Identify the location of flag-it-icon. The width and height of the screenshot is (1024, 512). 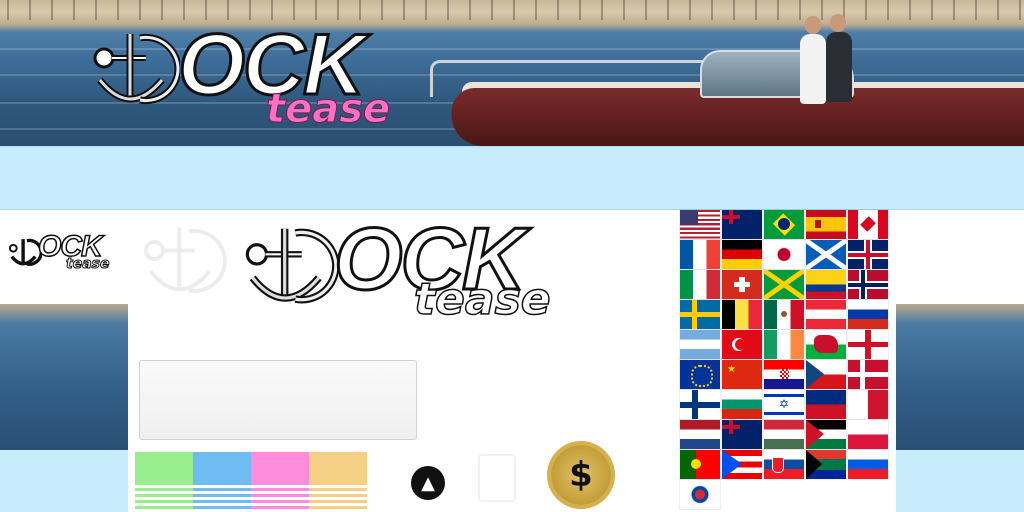
(700, 284).